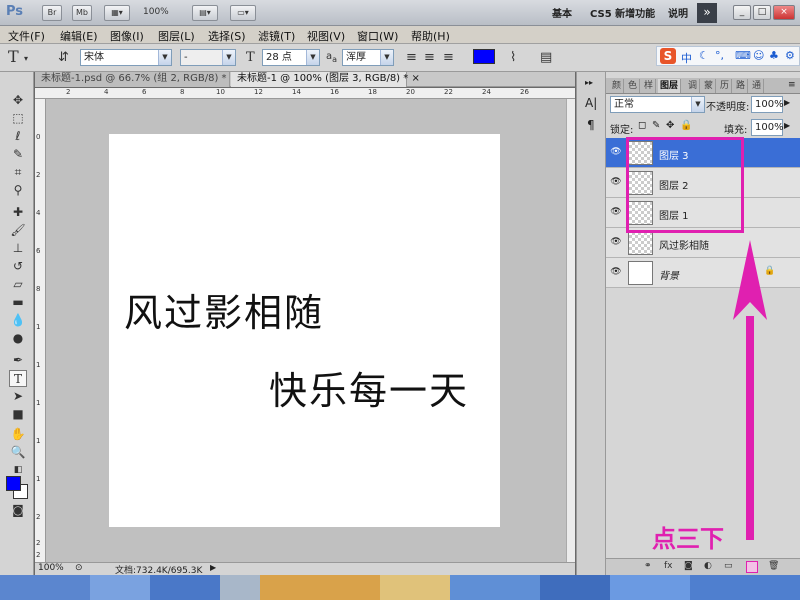  Describe the element at coordinates (762, 12) in the screenshot. I see `maximize-button: □` at that location.